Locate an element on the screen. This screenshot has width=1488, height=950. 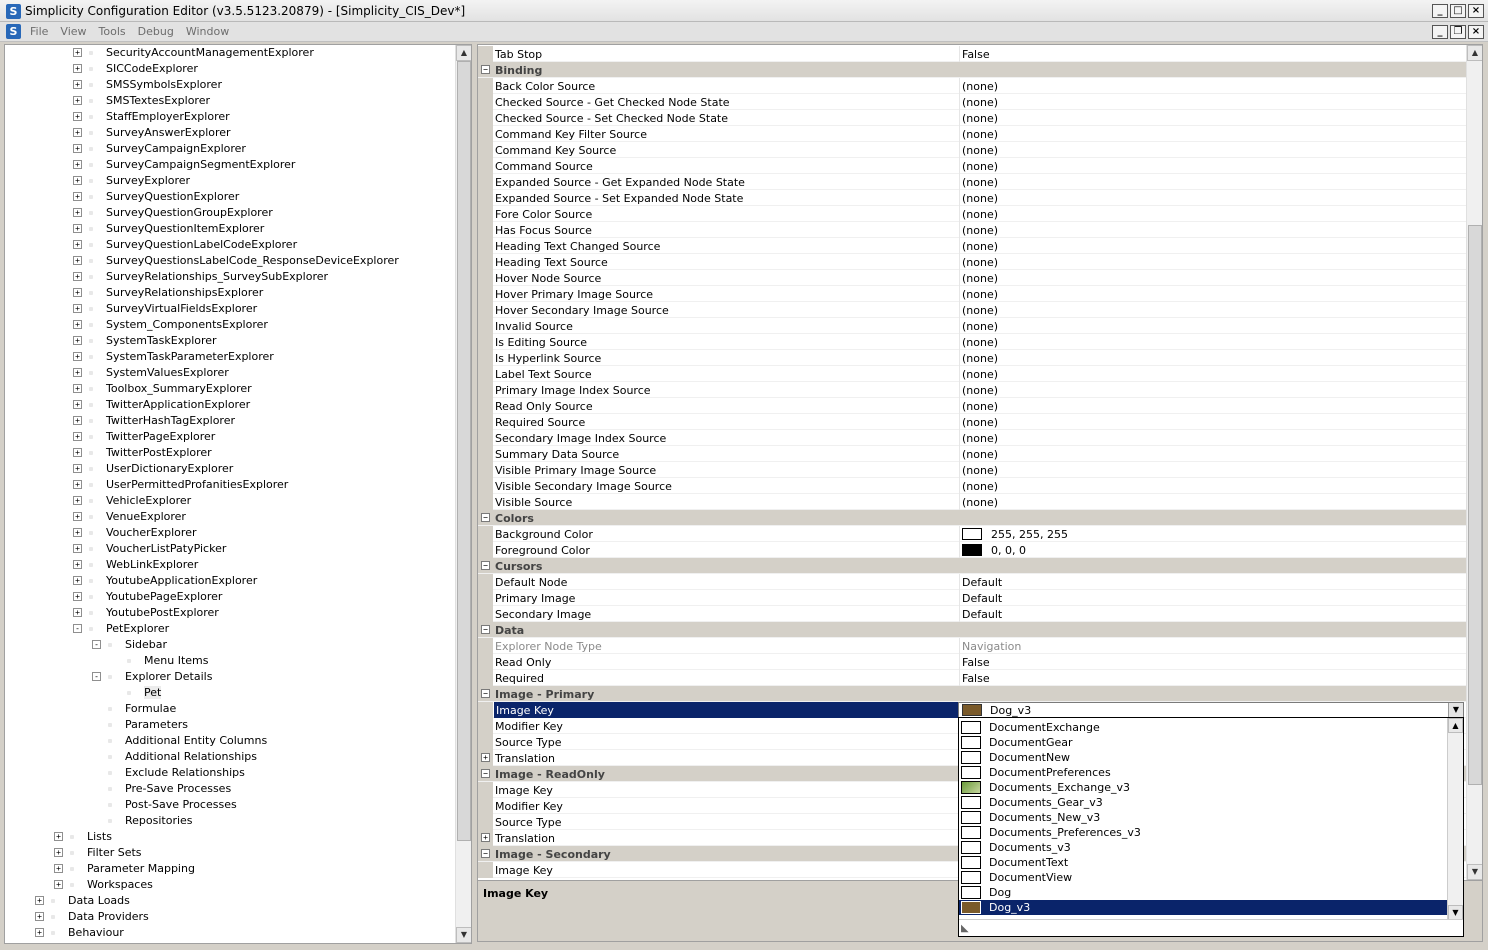
property-value: False is located at coordinates (976, 662).